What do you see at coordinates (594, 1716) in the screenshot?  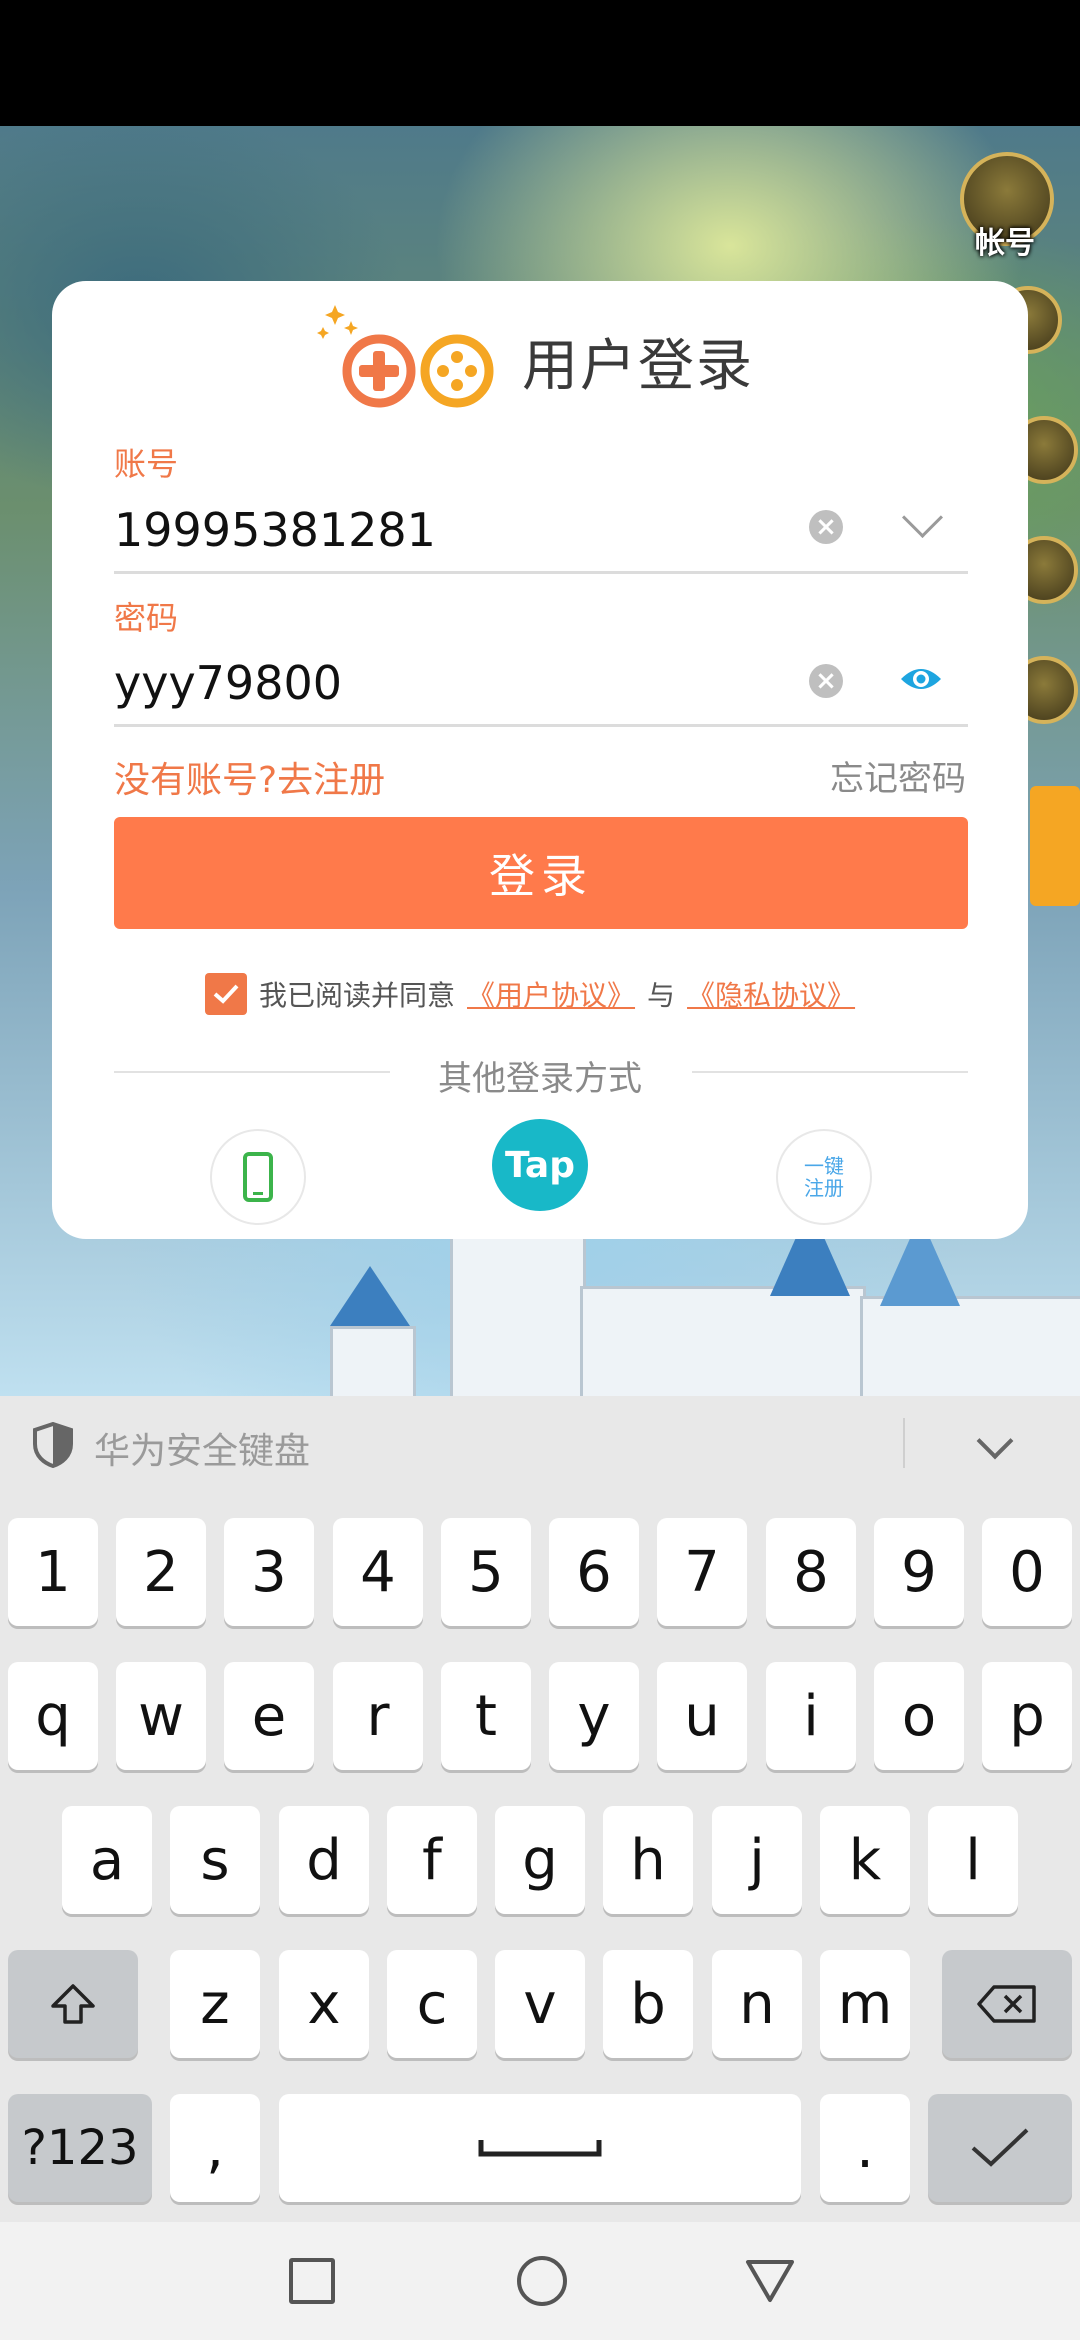 I see `key-y: y` at bounding box center [594, 1716].